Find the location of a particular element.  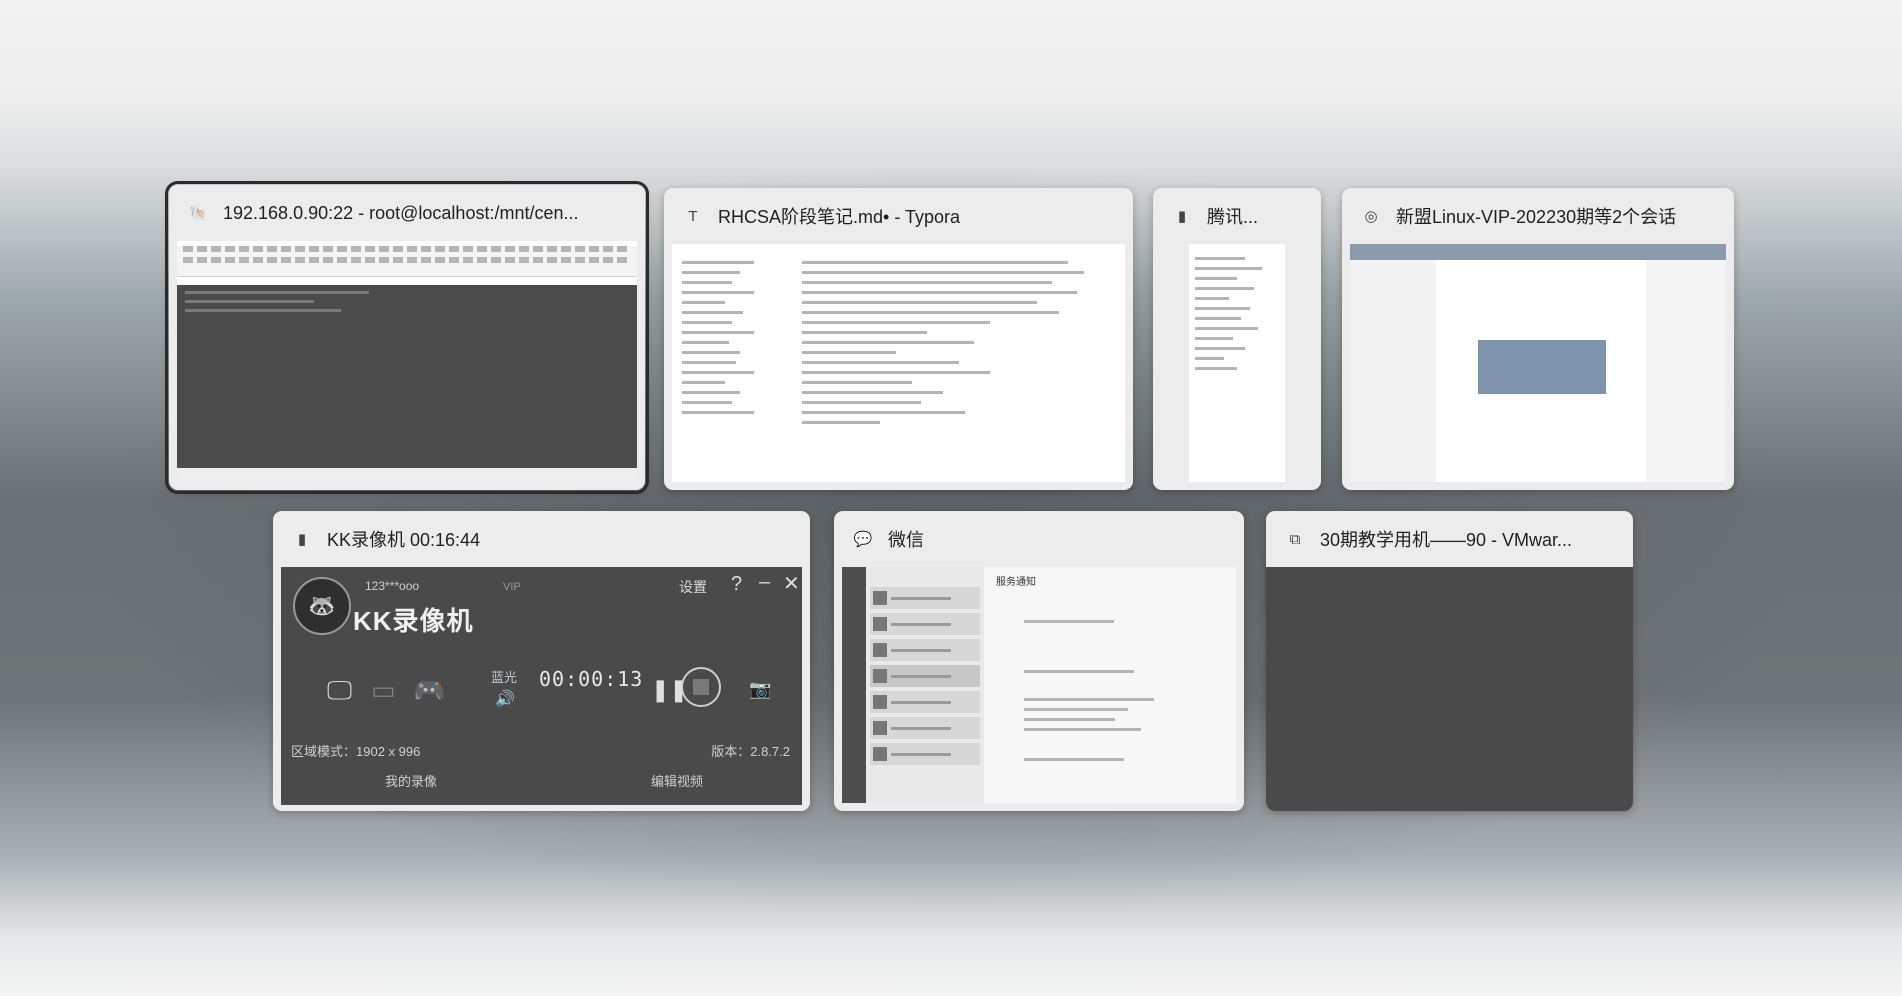

camera-icon: 📷 is located at coordinates (760, 689).